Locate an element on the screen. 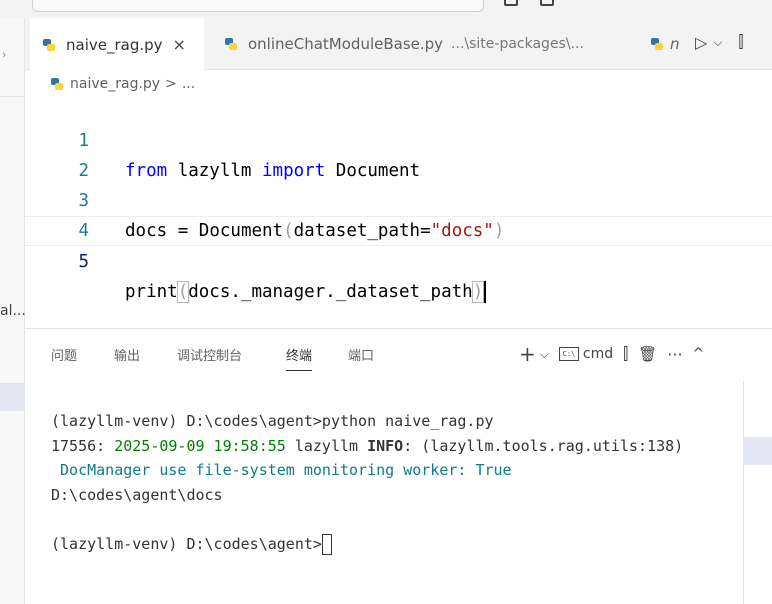 The height and width of the screenshot is (604, 772). code-line-current: 5 print(docs._manager._dataset_path) is located at coordinates (398, 259).